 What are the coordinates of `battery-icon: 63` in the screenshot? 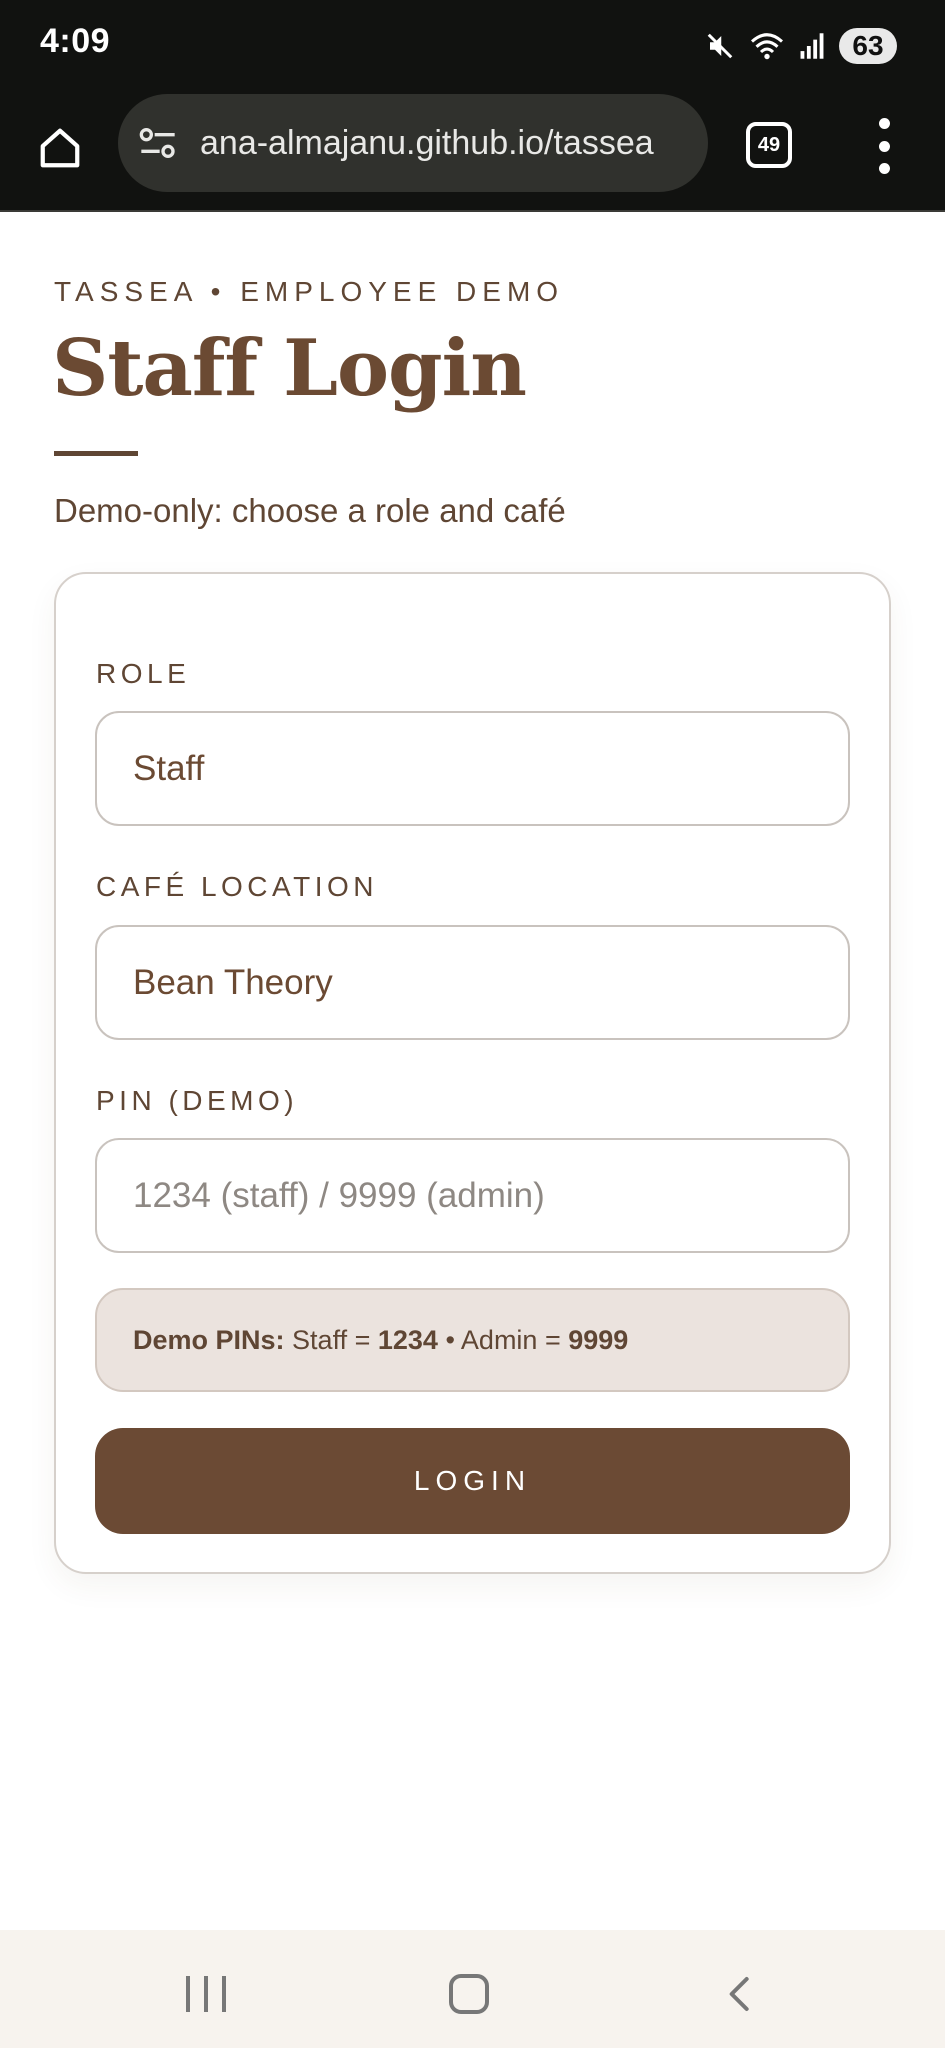 It's located at (868, 46).